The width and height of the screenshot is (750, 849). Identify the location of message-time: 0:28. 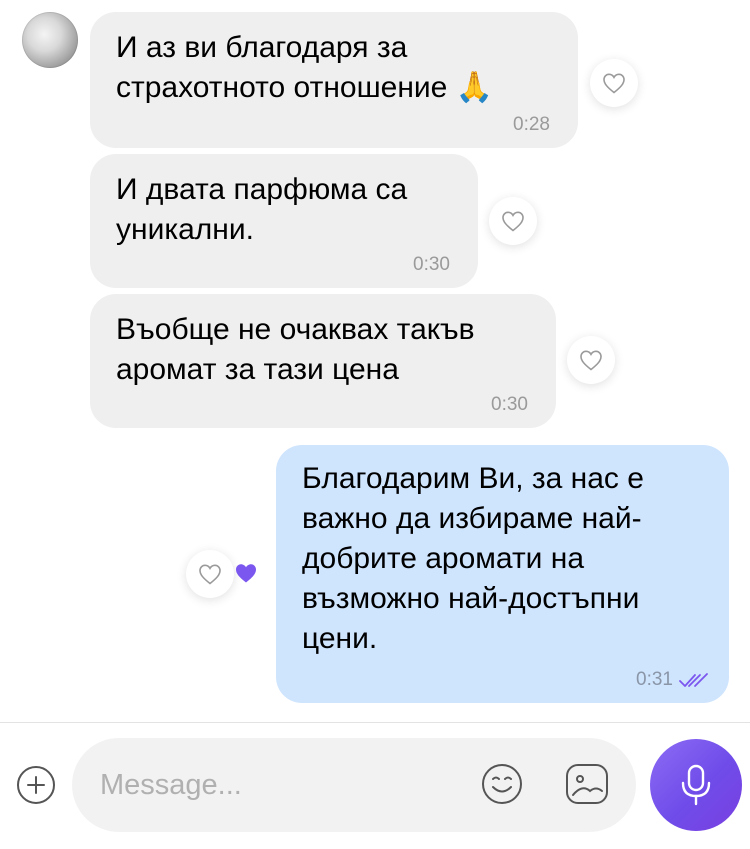
(531, 124).